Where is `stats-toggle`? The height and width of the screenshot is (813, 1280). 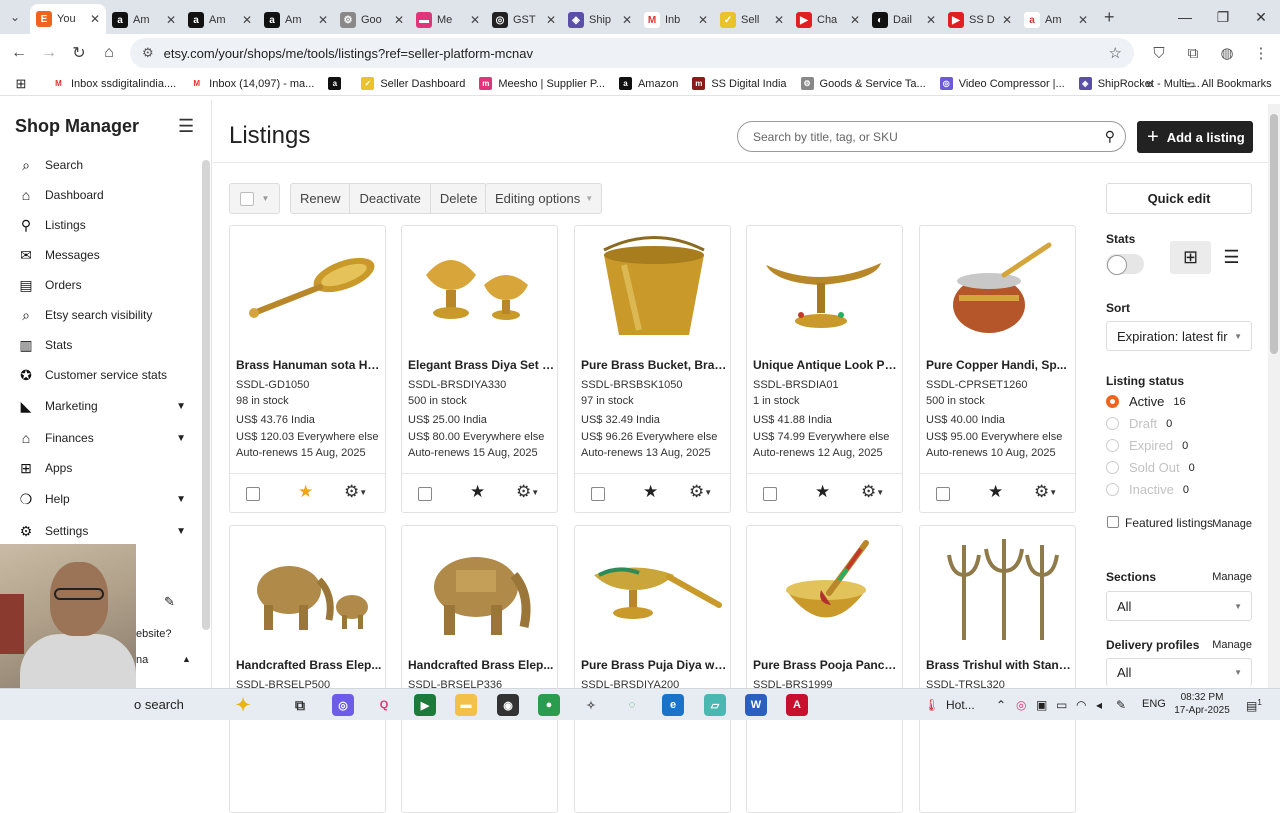 stats-toggle is located at coordinates (1125, 264).